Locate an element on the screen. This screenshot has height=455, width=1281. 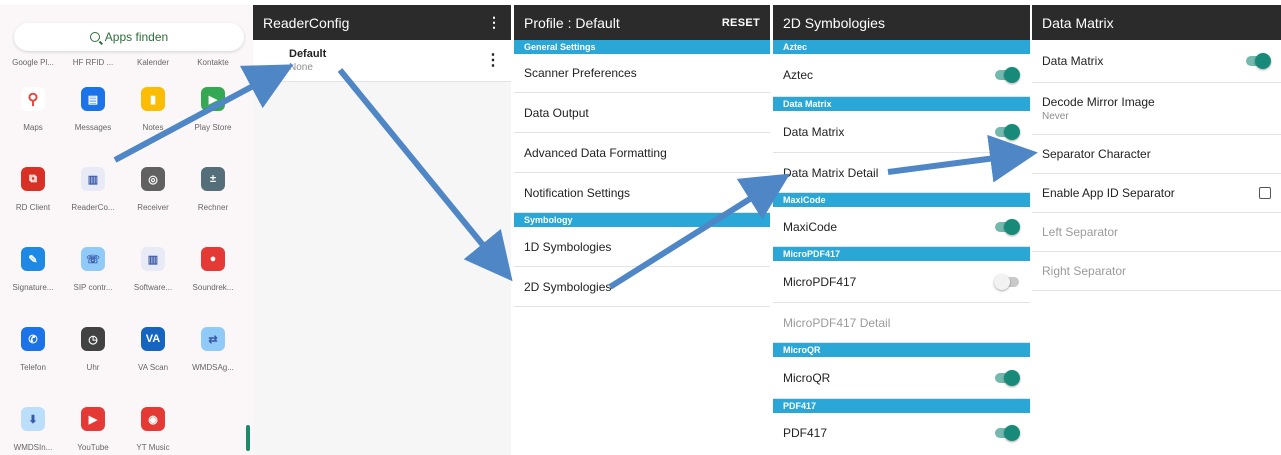
row-label: Data Matrix Detail is located at coordinates (831, 172).